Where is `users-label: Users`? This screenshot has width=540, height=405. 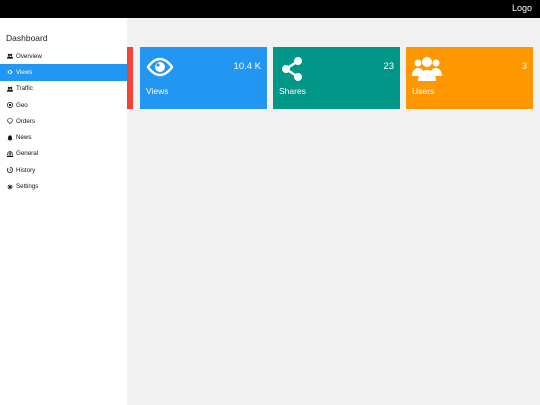 users-label: Users is located at coordinates (423, 91).